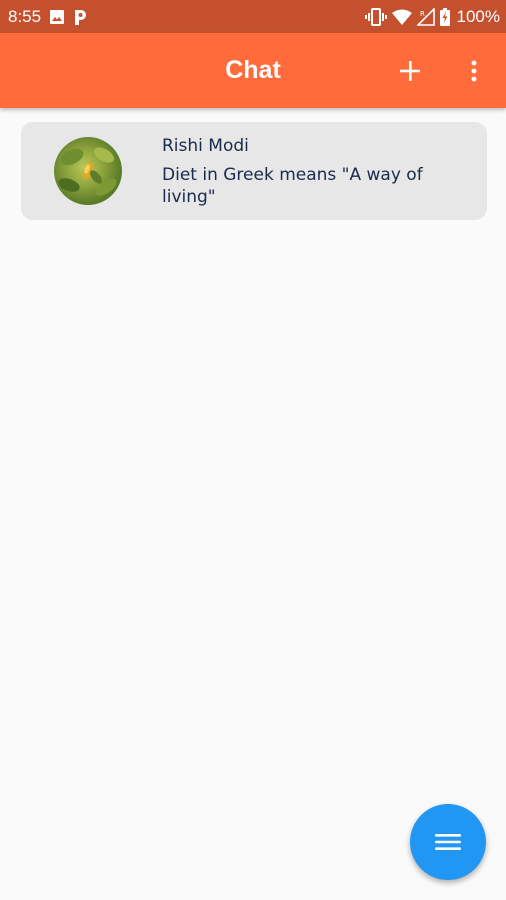 Image resolution: width=506 pixels, height=900 pixels. What do you see at coordinates (478, 16) in the screenshot?
I see `battery-percentage: 100%` at bounding box center [478, 16].